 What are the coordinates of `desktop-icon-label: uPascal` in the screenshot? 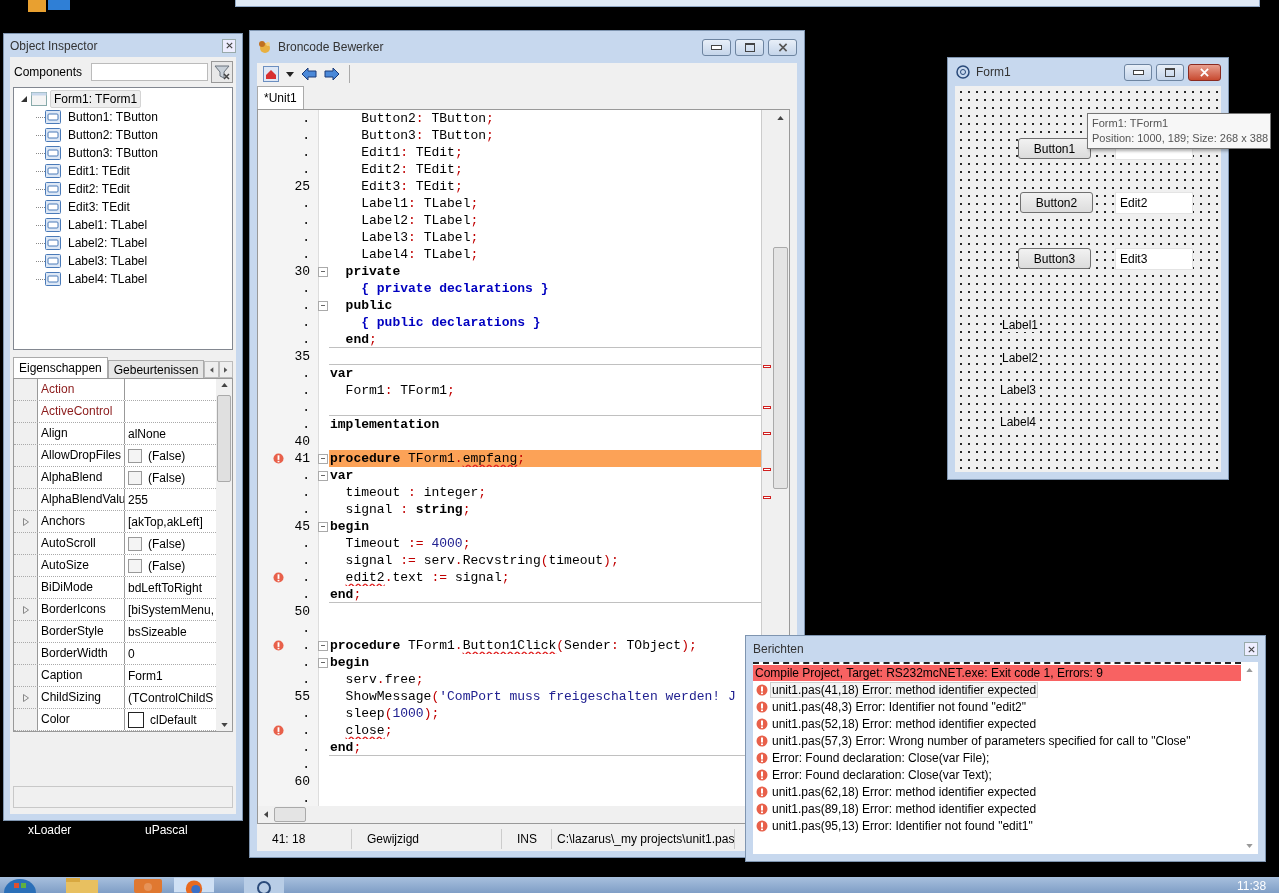 It's located at (166, 830).